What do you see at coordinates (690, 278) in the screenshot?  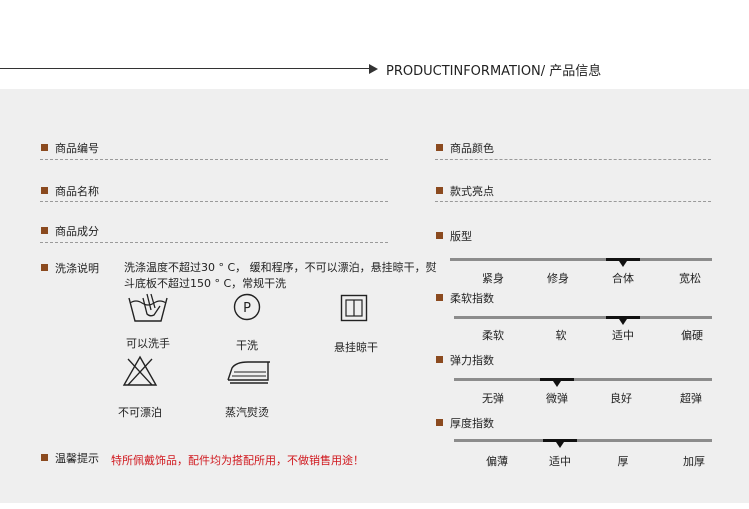 I see `scale-option: 宽松` at bounding box center [690, 278].